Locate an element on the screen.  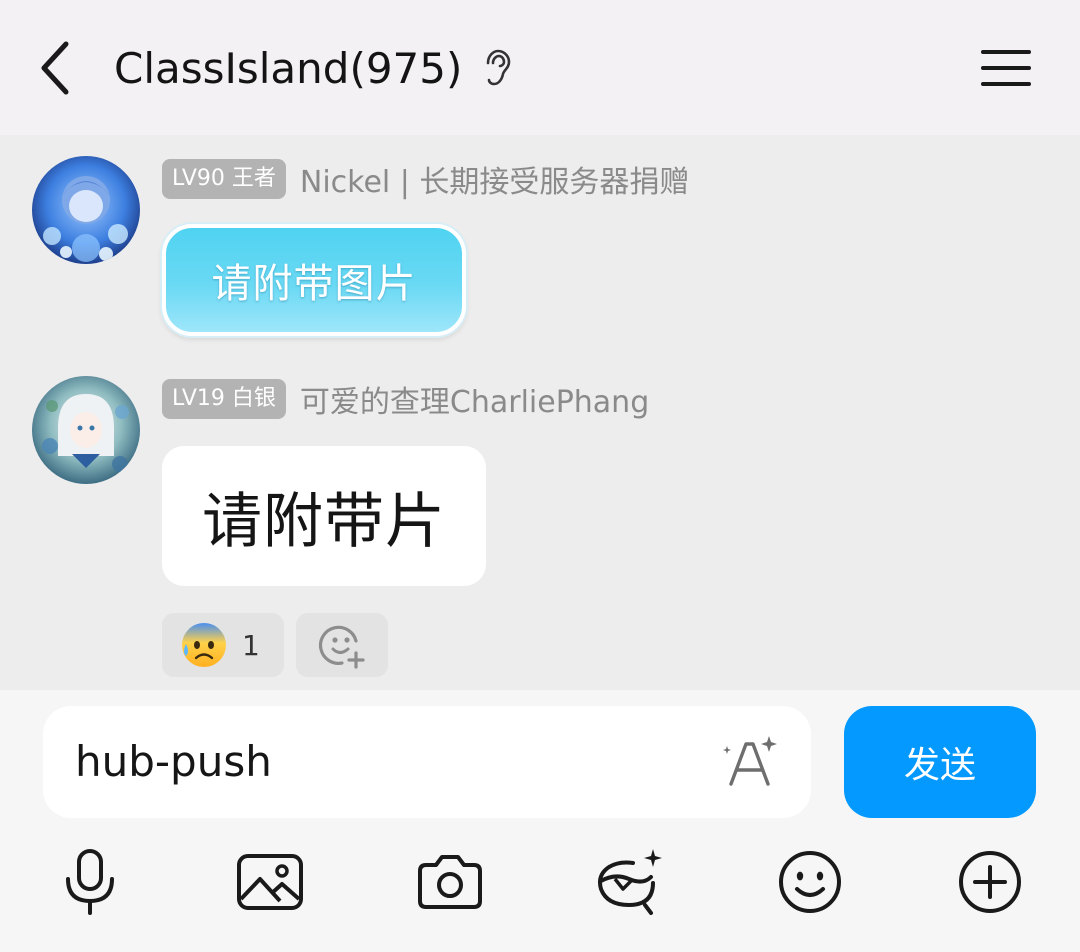
emoji-button is located at coordinates (810, 882).